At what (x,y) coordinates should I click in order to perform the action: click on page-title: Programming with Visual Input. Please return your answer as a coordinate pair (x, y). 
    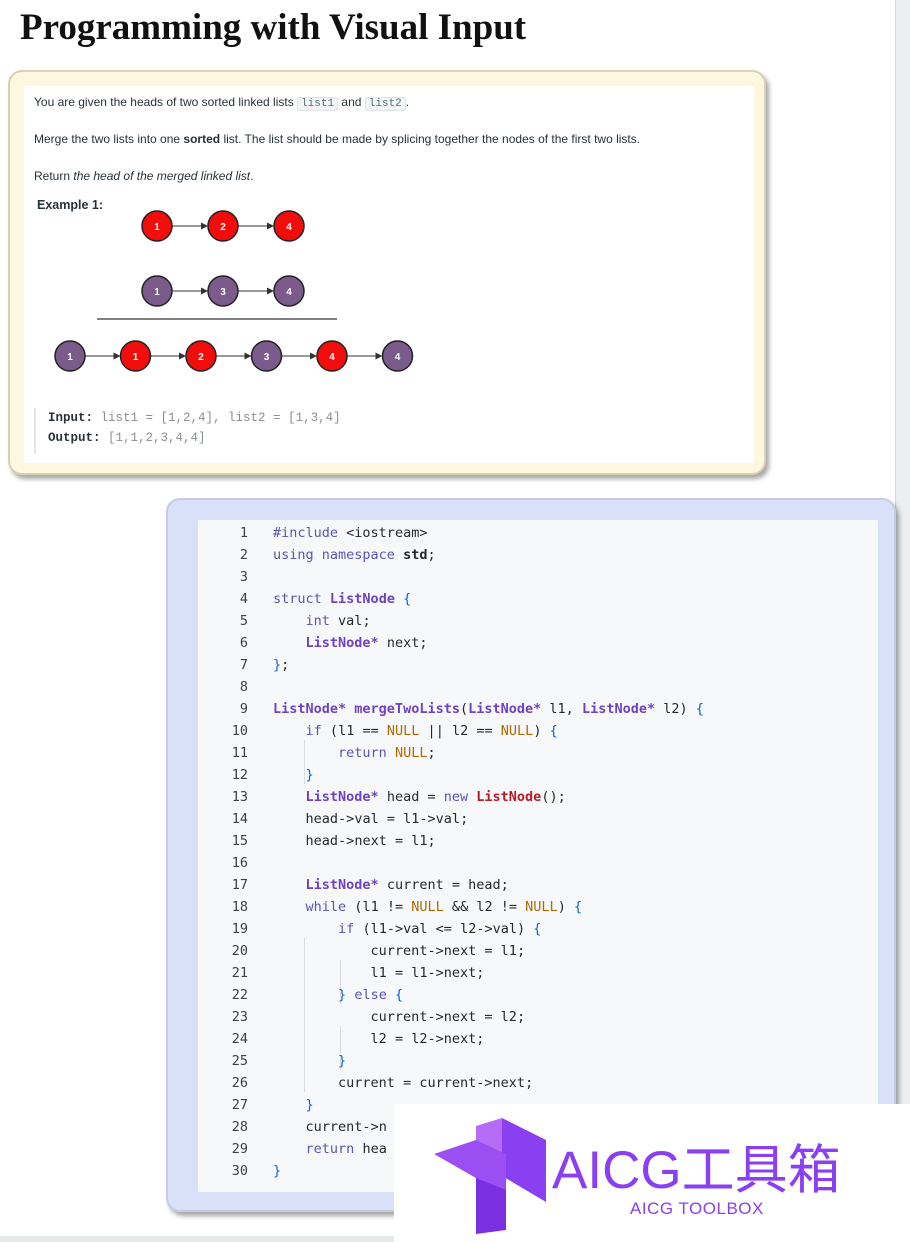
    Looking at the image, I should click on (273, 27).